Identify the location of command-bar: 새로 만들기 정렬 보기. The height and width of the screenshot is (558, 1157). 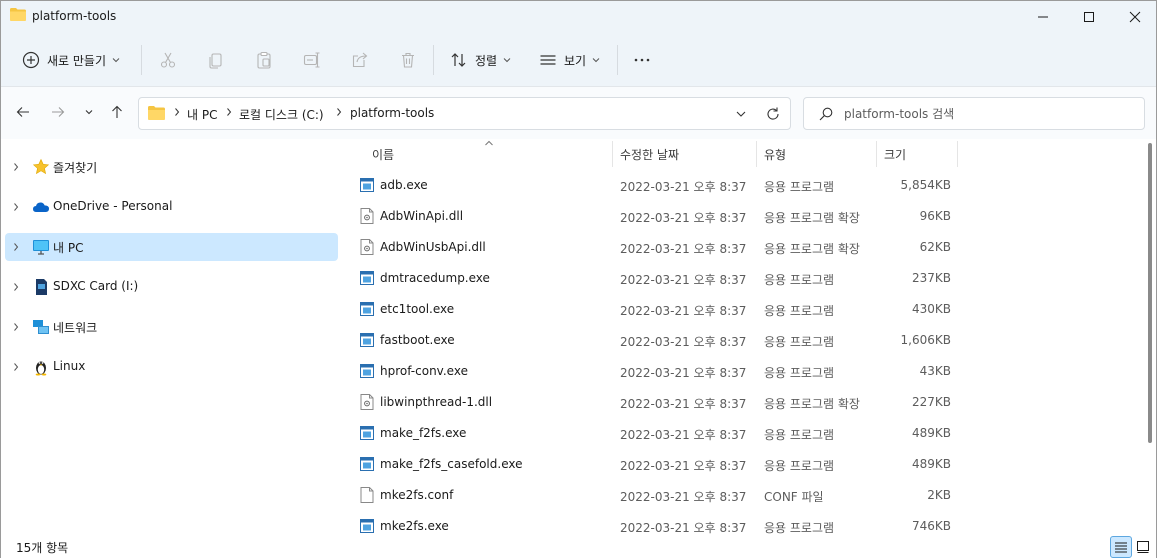
(578, 60).